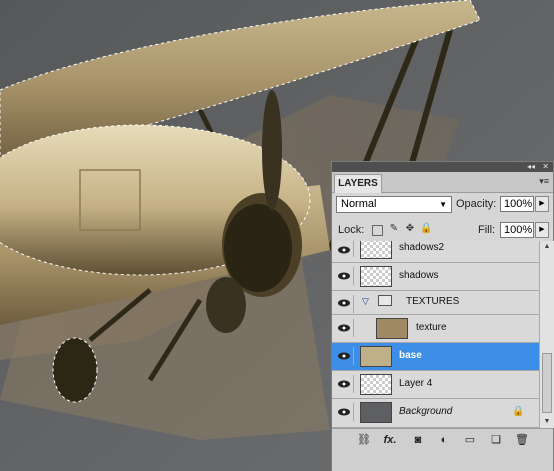 This screenshot has width=554, height=471. I want to click on blend-mode-value: Normal, so click(359, 204).